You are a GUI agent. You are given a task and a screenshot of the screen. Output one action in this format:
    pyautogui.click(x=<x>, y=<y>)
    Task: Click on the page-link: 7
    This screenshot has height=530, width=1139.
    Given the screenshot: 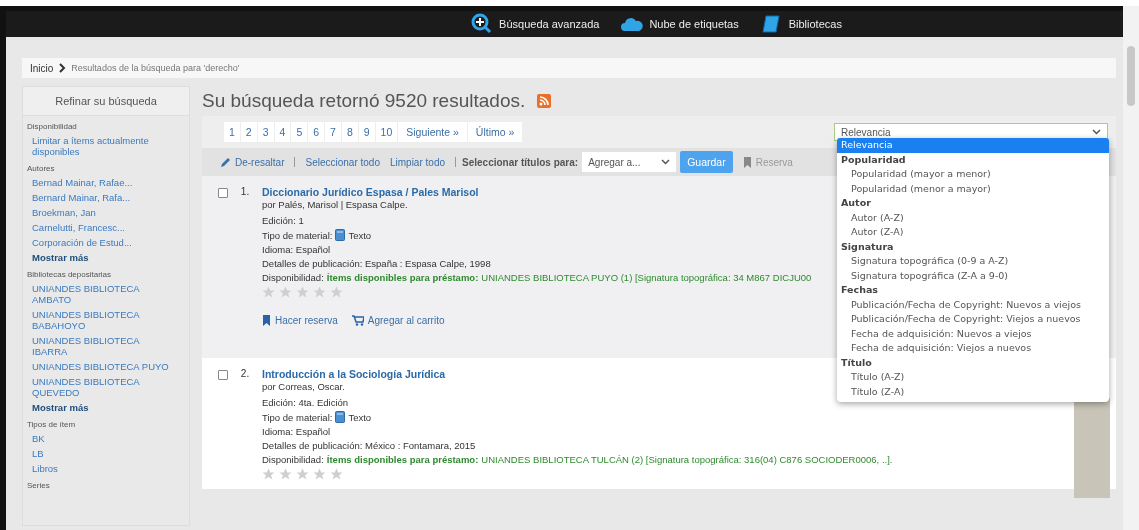 What is the action you would take?
    pyautogui.click(x=333, y=132)
    